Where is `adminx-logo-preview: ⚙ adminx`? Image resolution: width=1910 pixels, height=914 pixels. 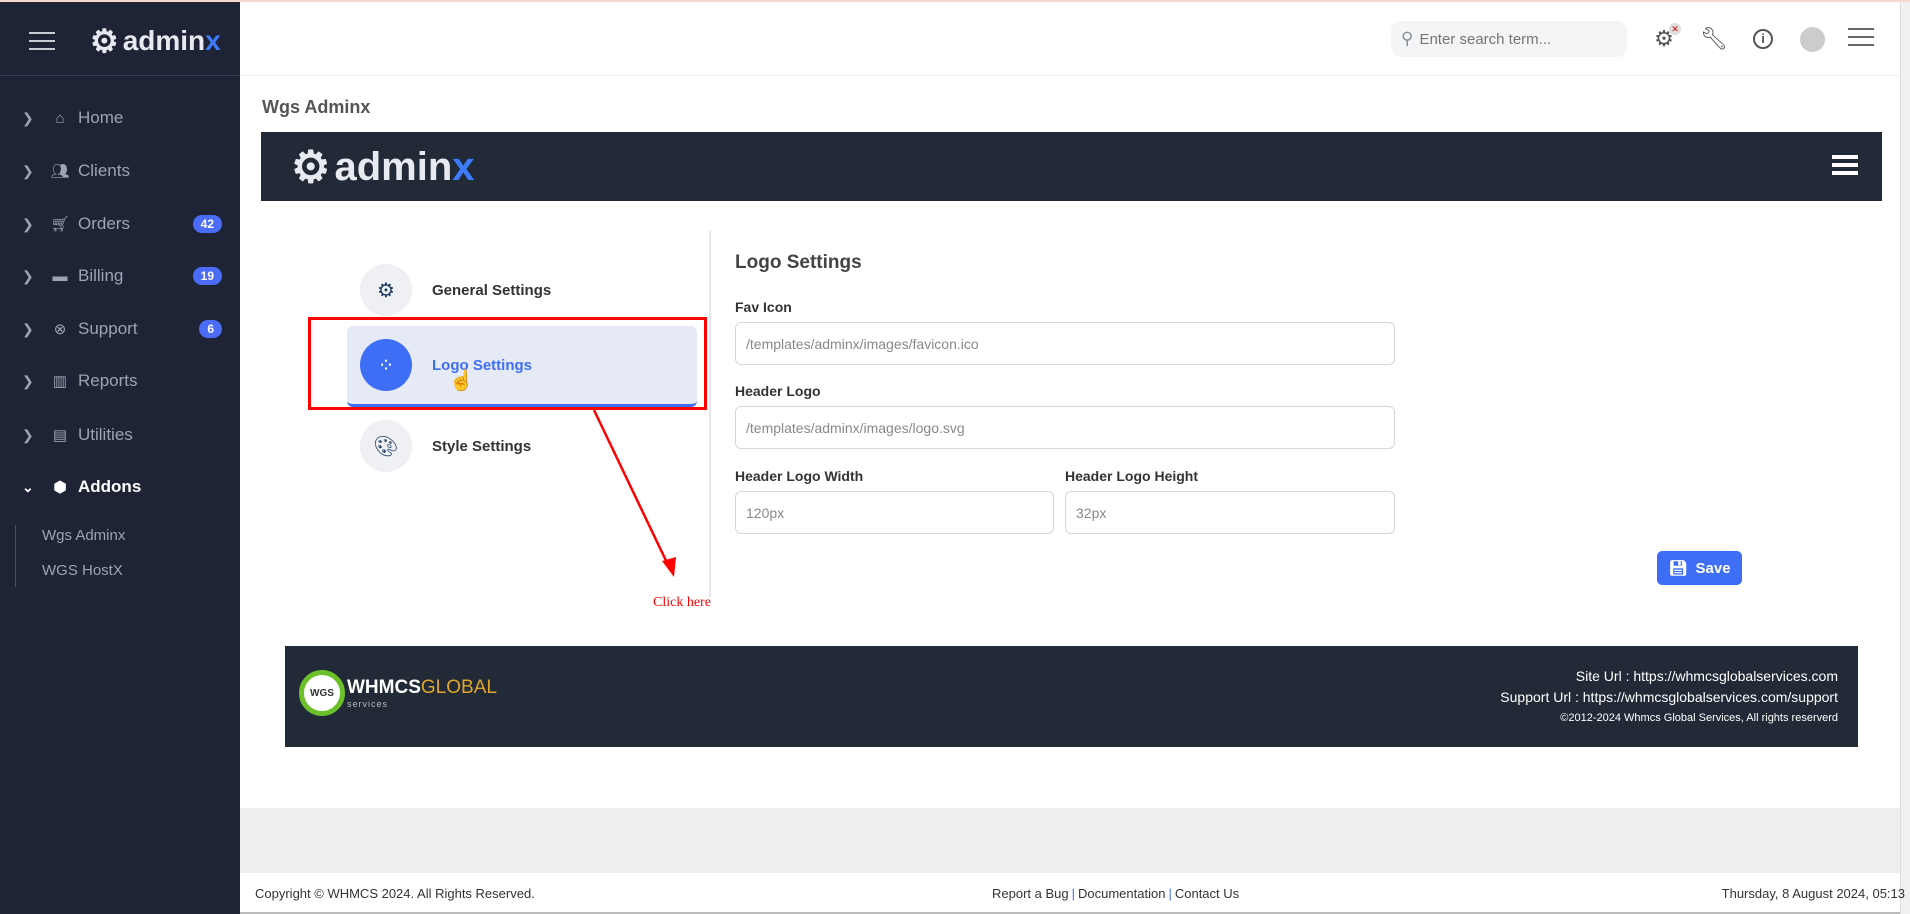 adminx-logo-preview: ⚙ adminx is located at coordinates (383, 167).